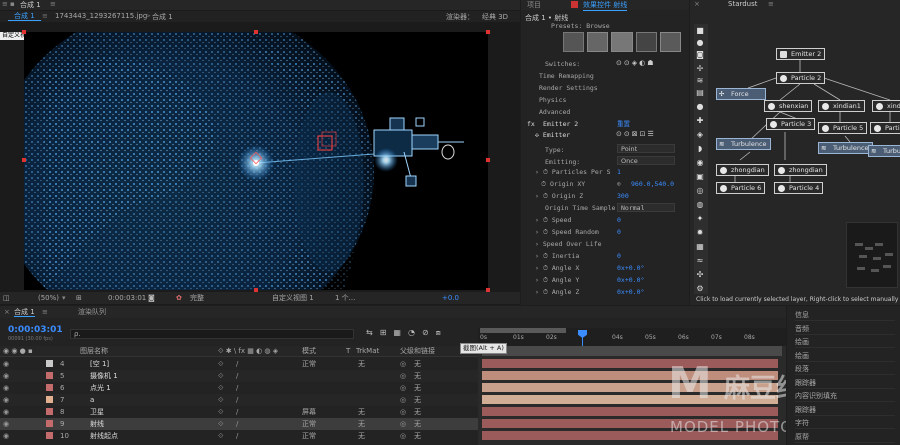  Describe the element at coordinates (791, 124) in the screenshot. I see `node-particle3: Particle 3` at that location.